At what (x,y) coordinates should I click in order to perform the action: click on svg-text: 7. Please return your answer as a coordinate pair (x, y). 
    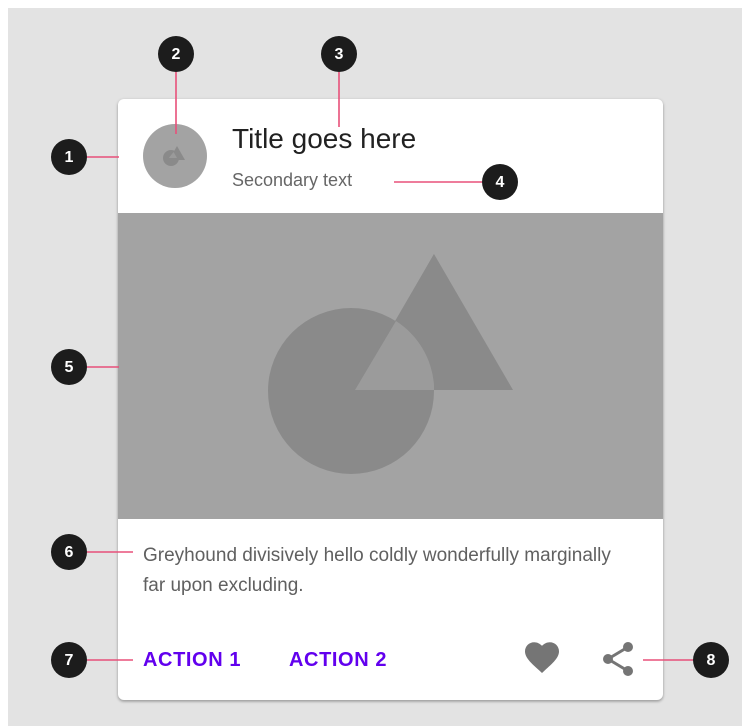
    Looking at the image, I should click on (69, 660).